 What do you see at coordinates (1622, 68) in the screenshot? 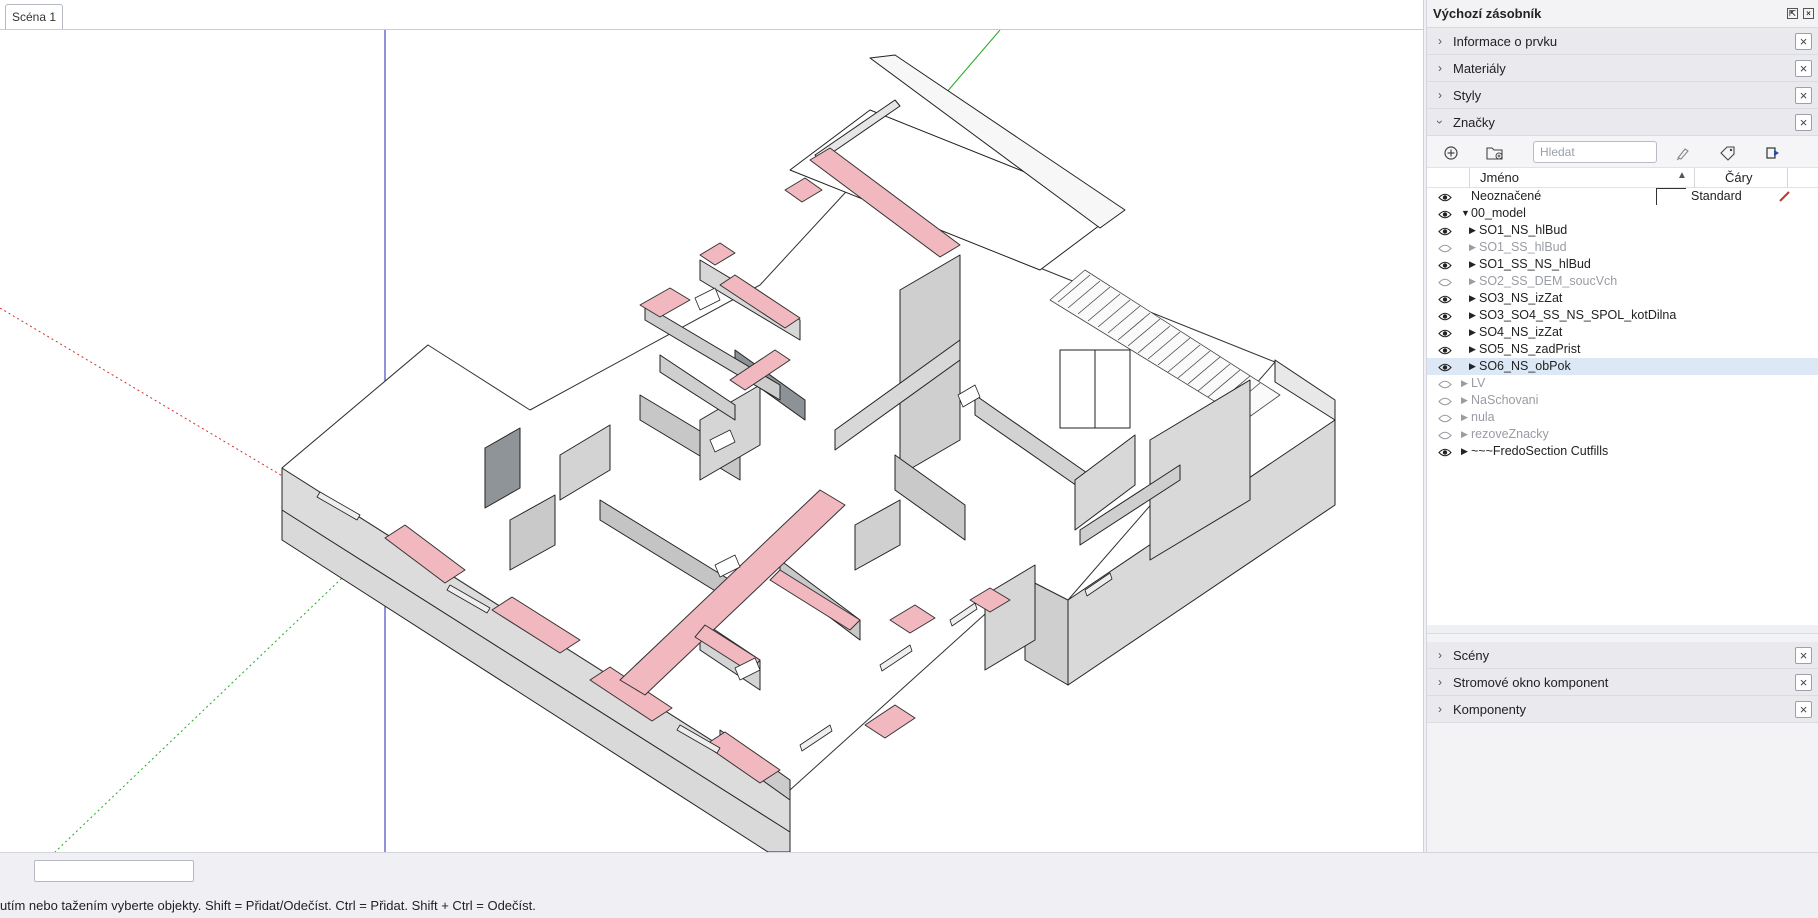
I see `panel-materials: › Materiály ×` at bounding box center [1622, 68].